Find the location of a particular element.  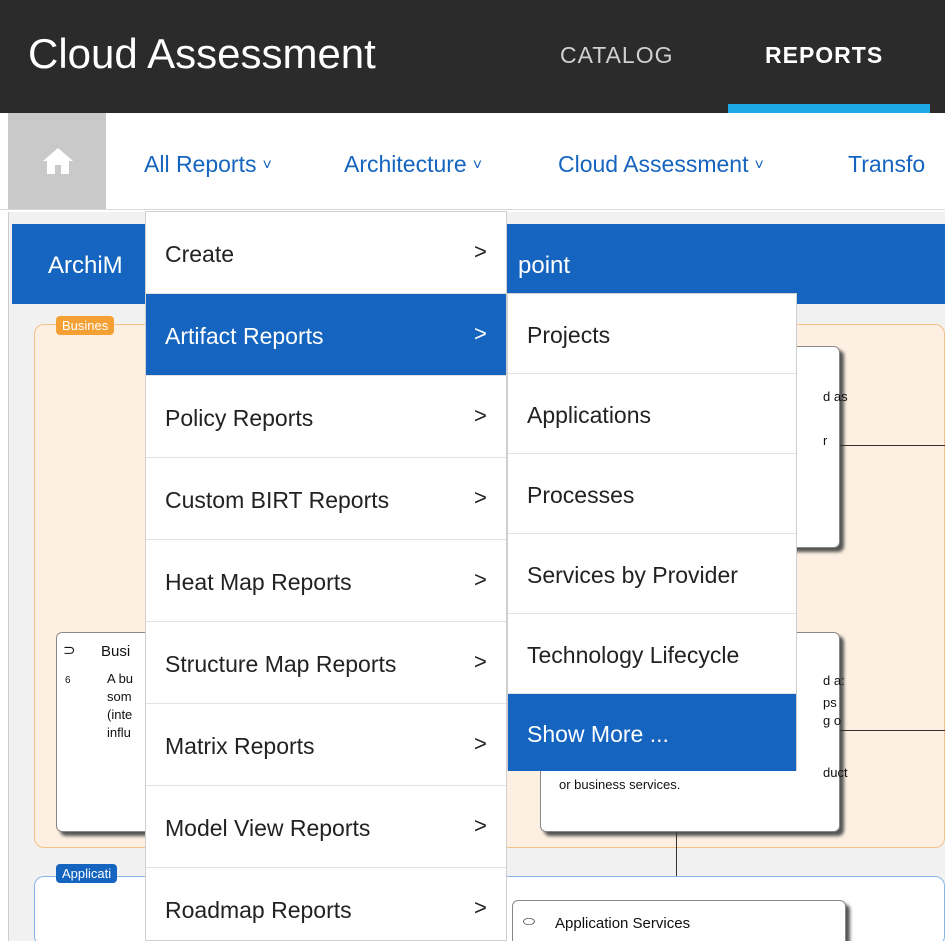

menu-item-create: Create > is located at coordinates (326, 253).